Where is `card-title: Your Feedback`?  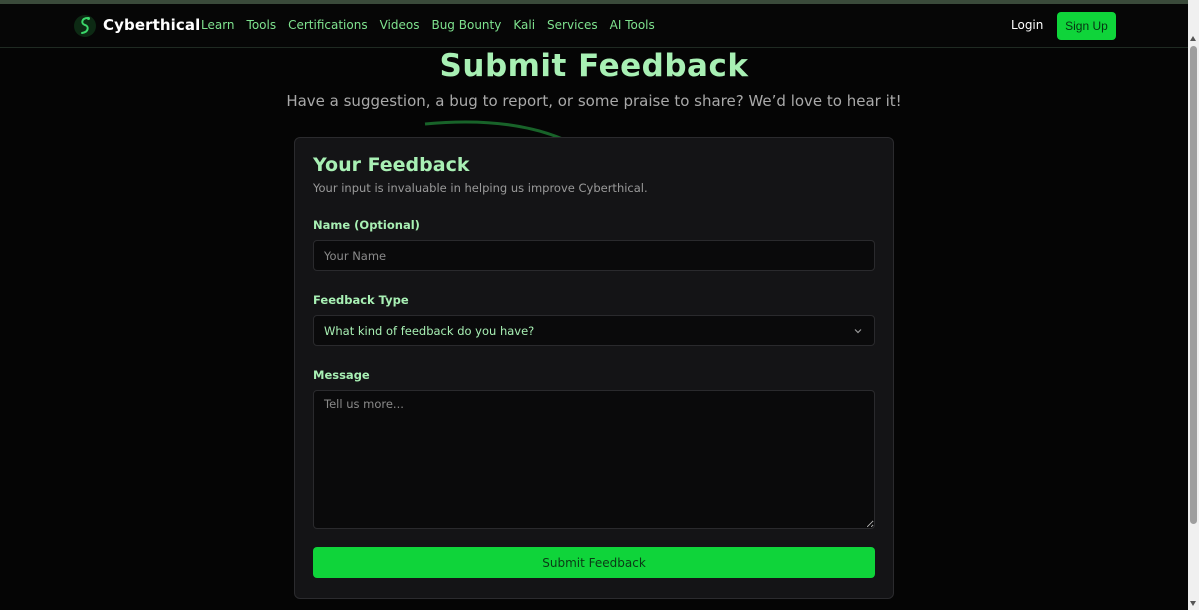
card-title: Your Feedback is located at coordinates (391, 165).